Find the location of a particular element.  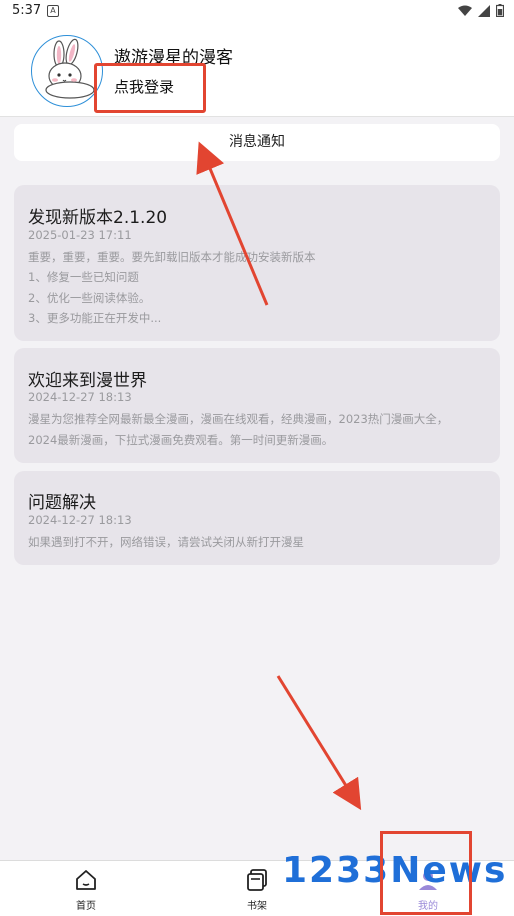

status-icons is located at coordinates (481, 10).